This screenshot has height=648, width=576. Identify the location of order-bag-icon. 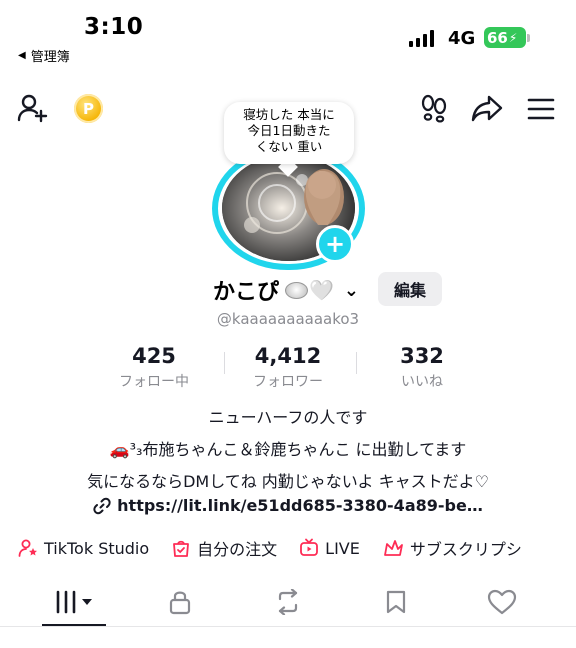
(181, 548).